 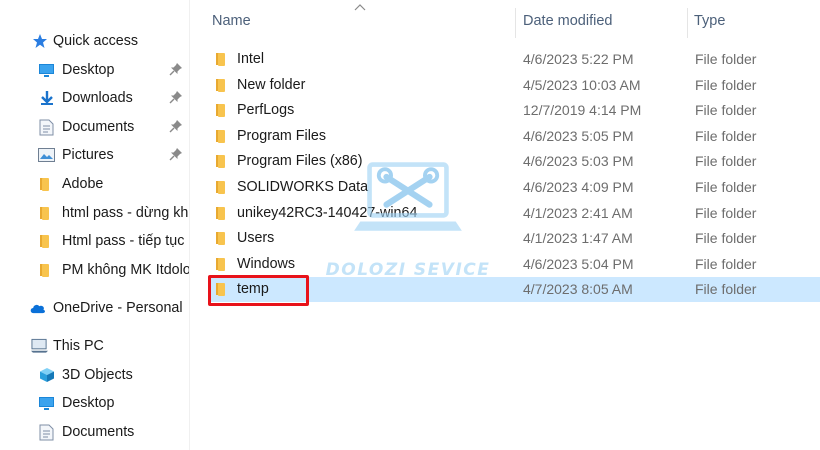 I want to click on nav-item-label: 3D Objects, so click(x=97, y=375).